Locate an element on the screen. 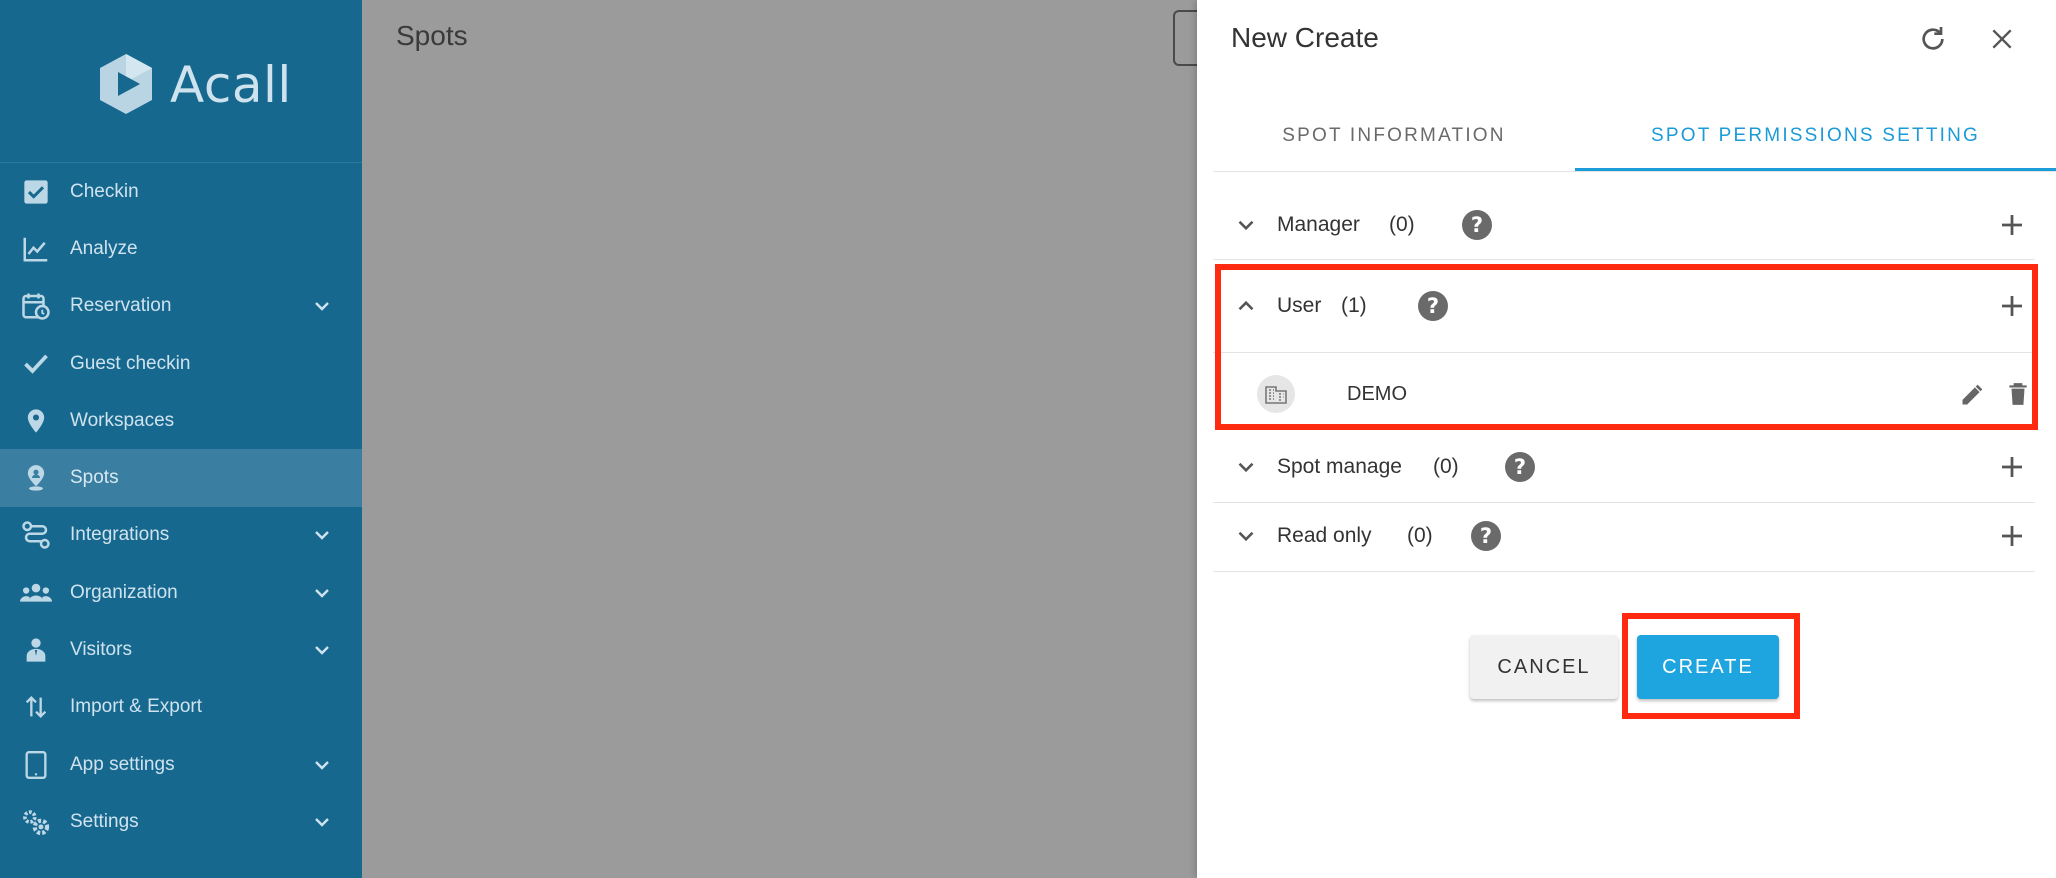 This screenshot has height=878, width=2056. sidebar-item-organization: Organization is located at coordinates (181, 592).